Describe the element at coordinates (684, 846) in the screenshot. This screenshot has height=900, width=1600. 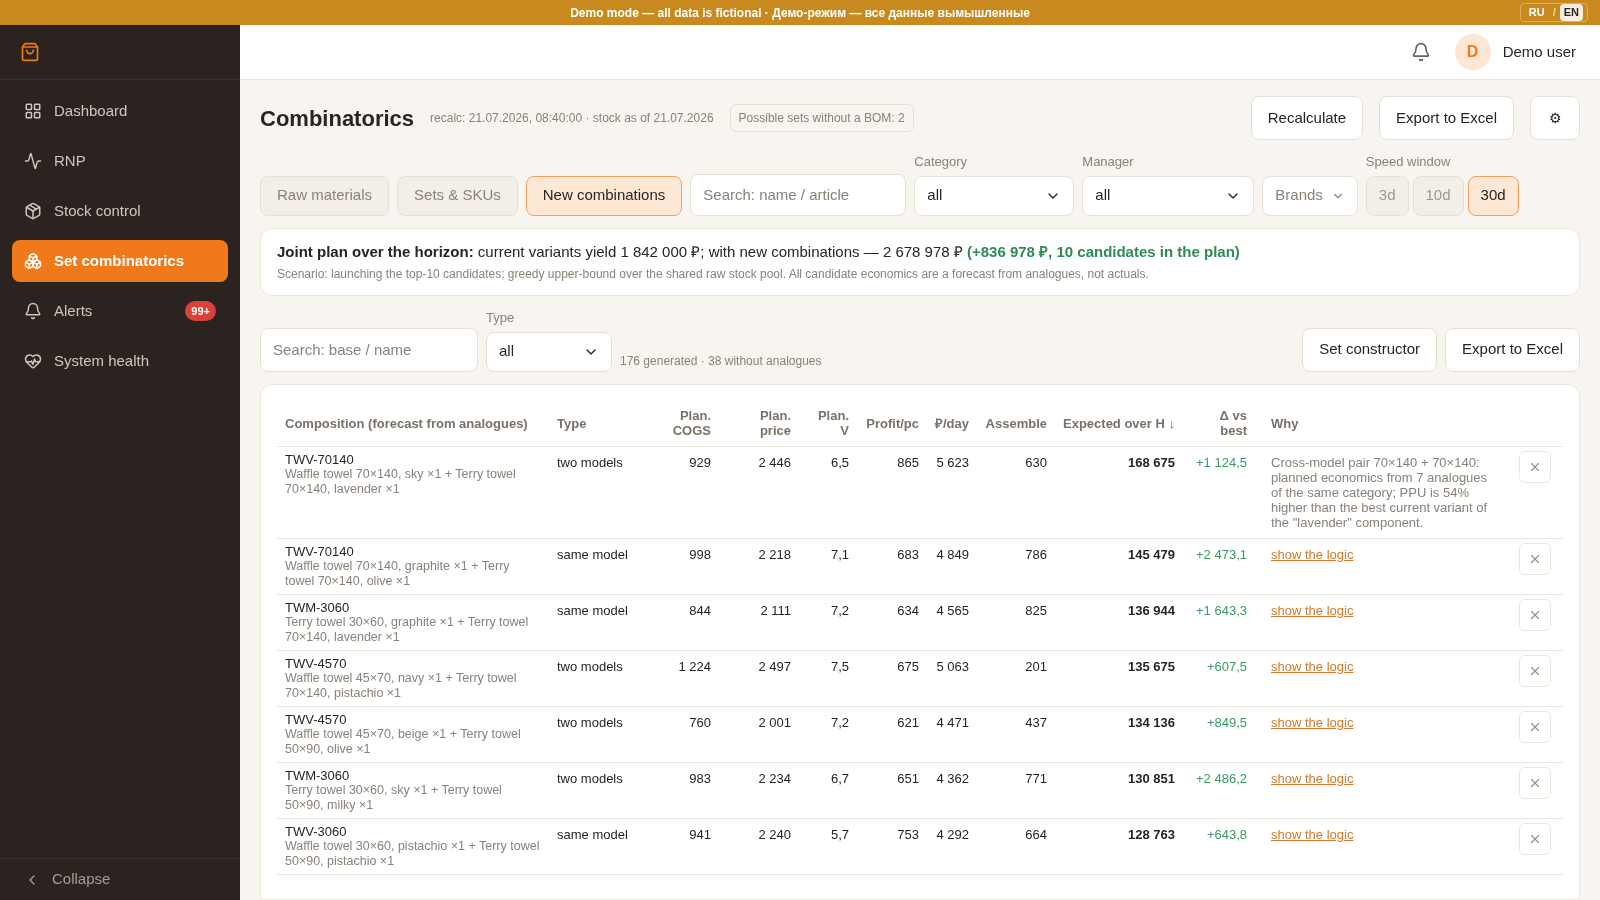
I see `table-cell: 941` at that location.